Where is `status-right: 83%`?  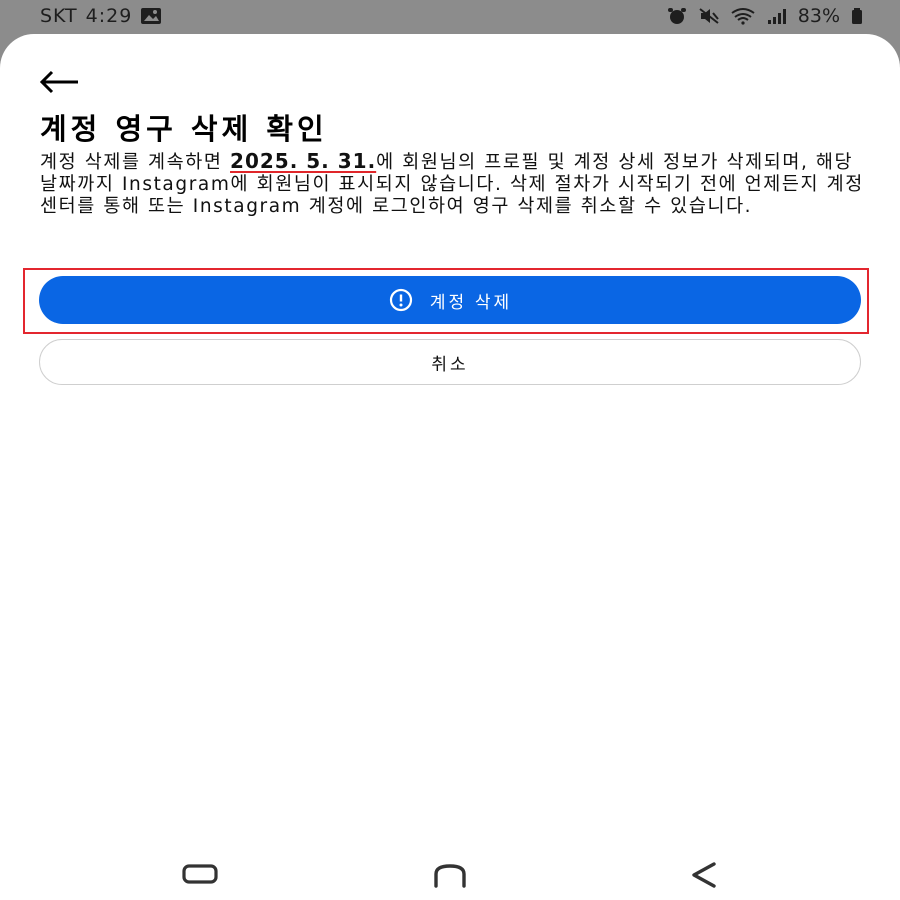
status-right: 83% is located at coordinates (765, 16).